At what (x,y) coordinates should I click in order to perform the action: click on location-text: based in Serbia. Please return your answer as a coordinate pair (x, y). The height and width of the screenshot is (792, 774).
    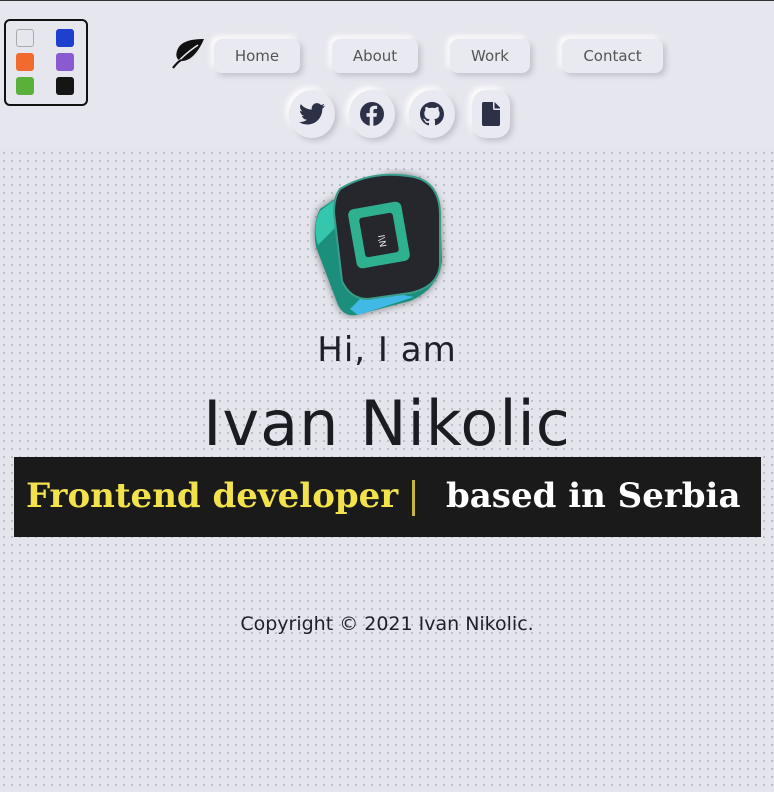
    Looking at the image, I should click on (593, 496).